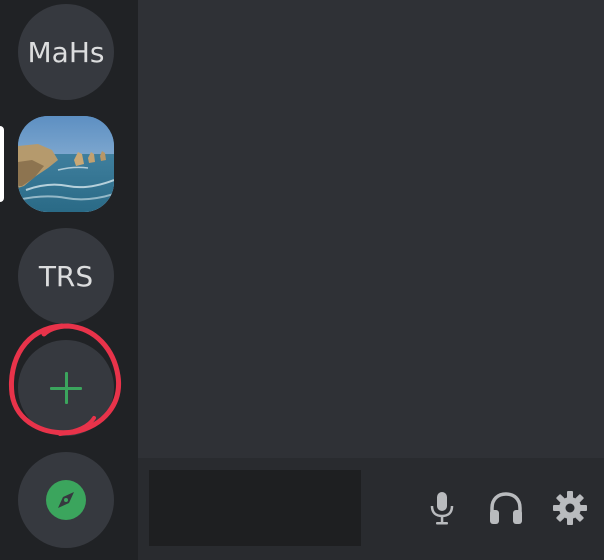 Image resolution: width=604 pixels, height=560 pixels. I want to click on plus-icon, so click(66, 388).